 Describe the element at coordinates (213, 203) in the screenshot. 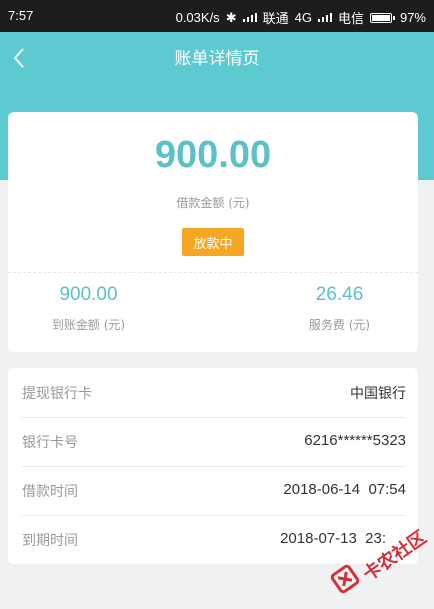

I see `loan-amount-label: 借款金额 (元)` at that location.